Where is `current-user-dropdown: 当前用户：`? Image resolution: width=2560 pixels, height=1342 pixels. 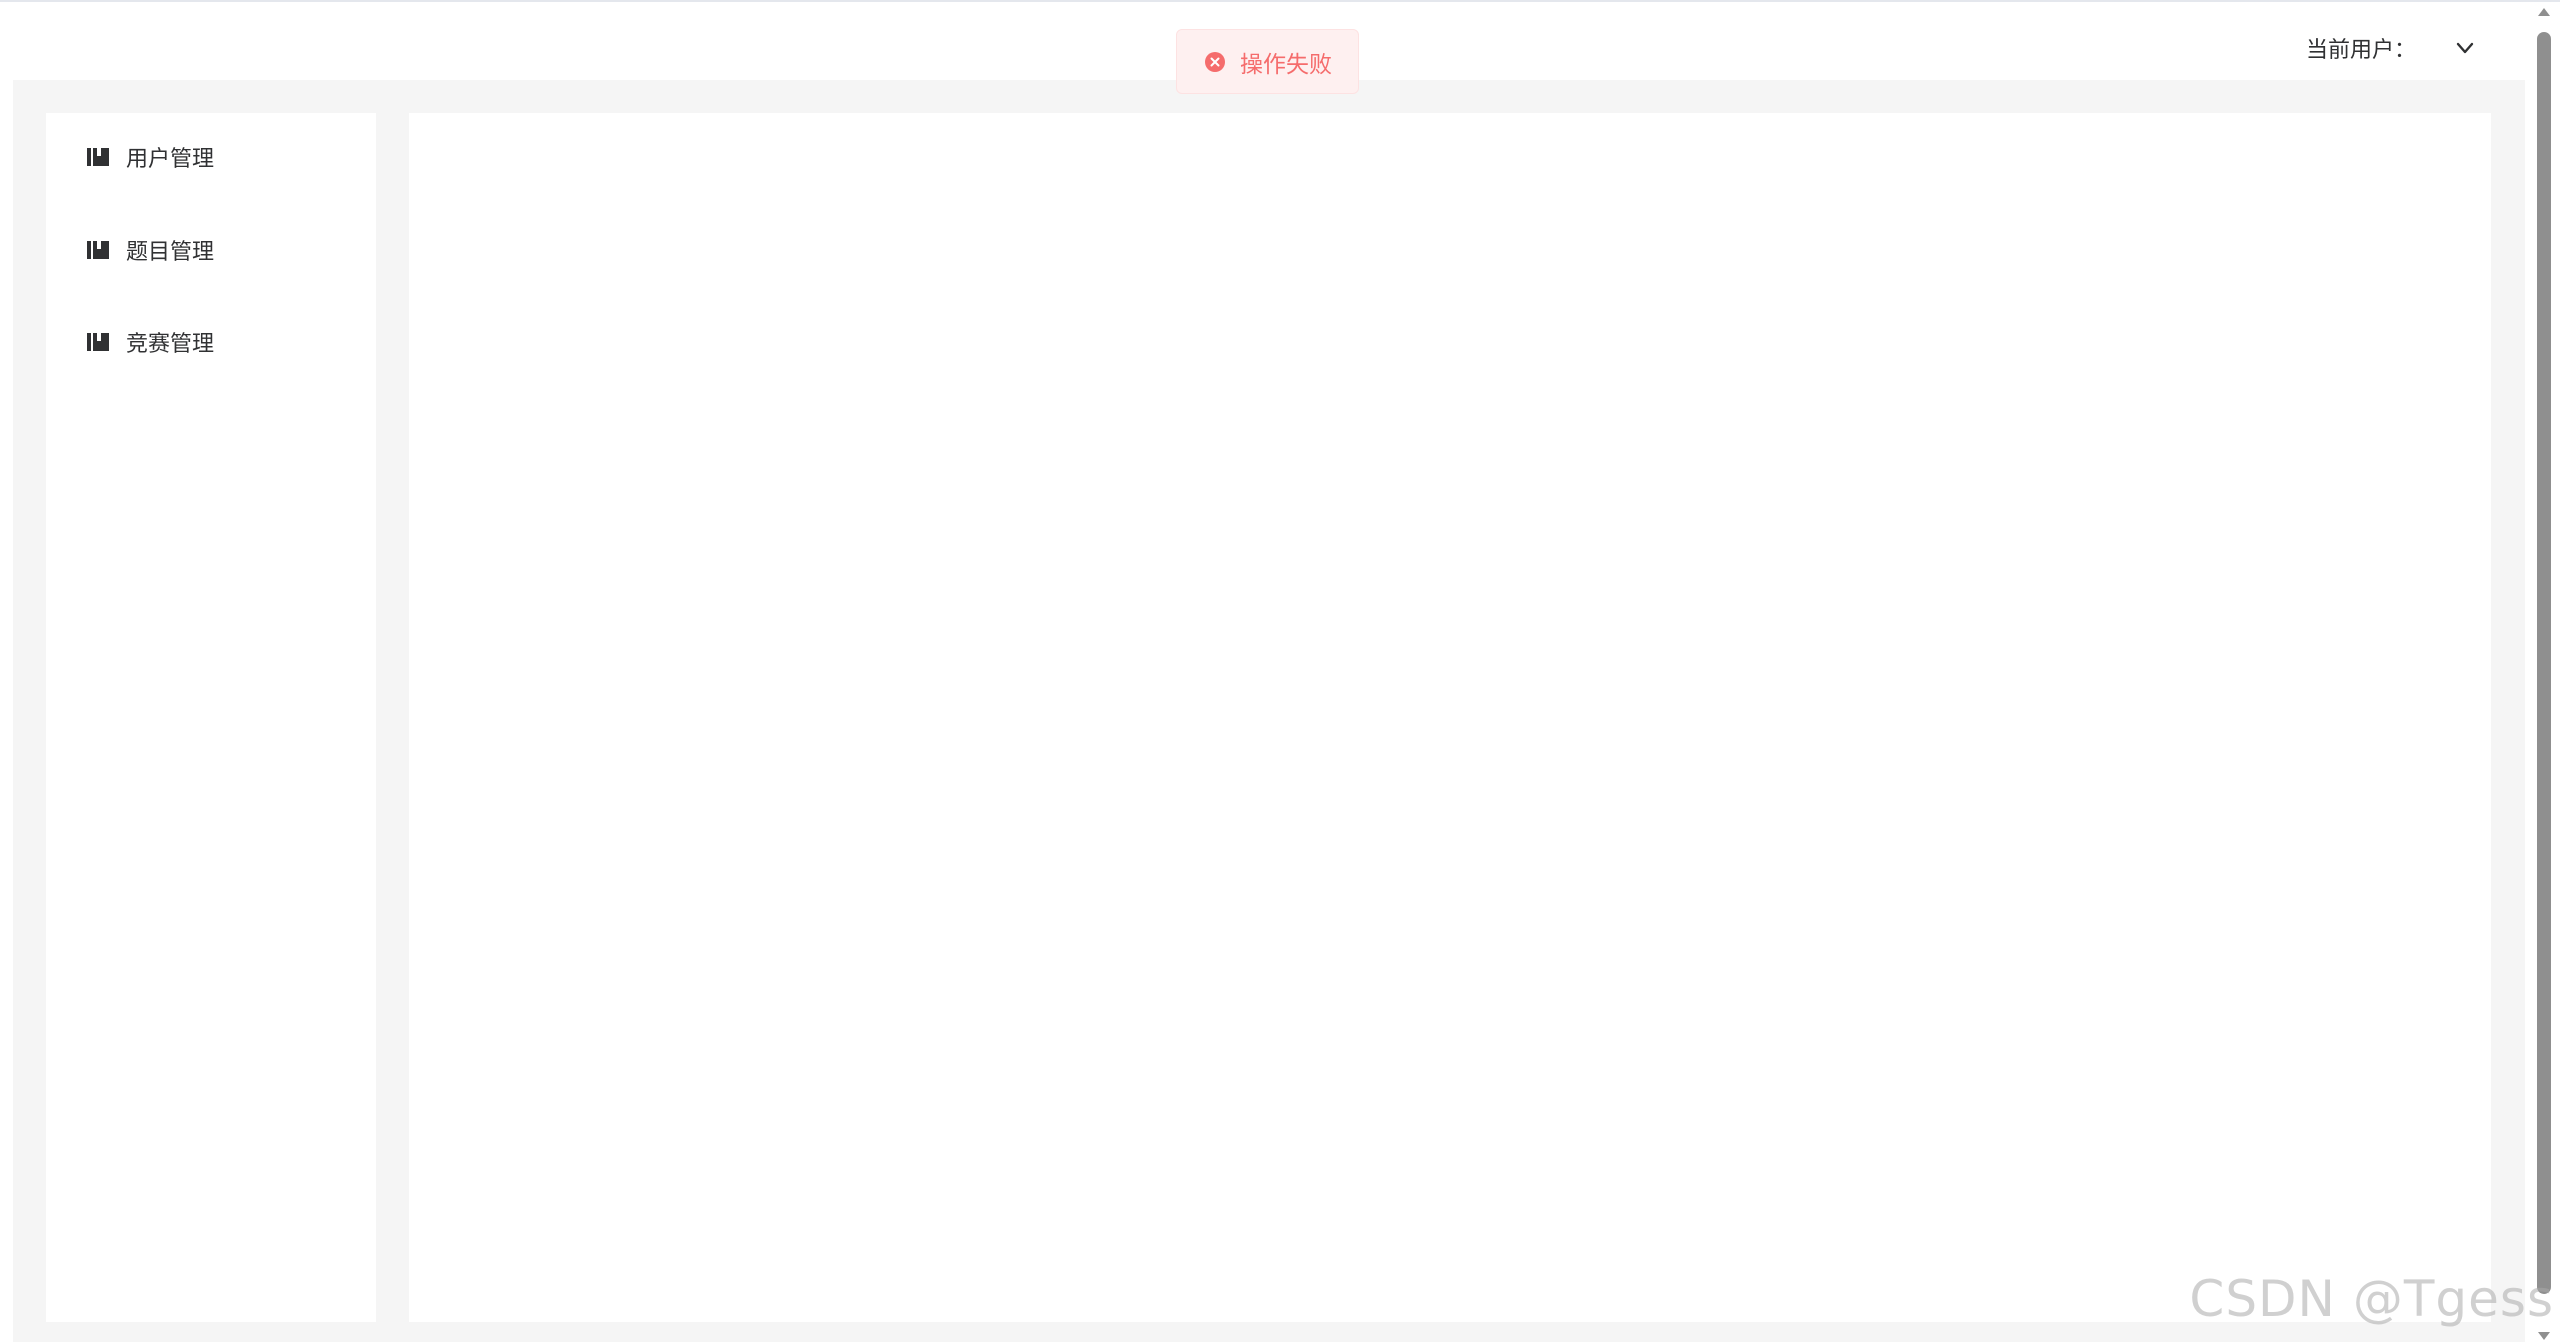
current-user-dropdown: 当前用户： is located at coordinates (2391, 48).